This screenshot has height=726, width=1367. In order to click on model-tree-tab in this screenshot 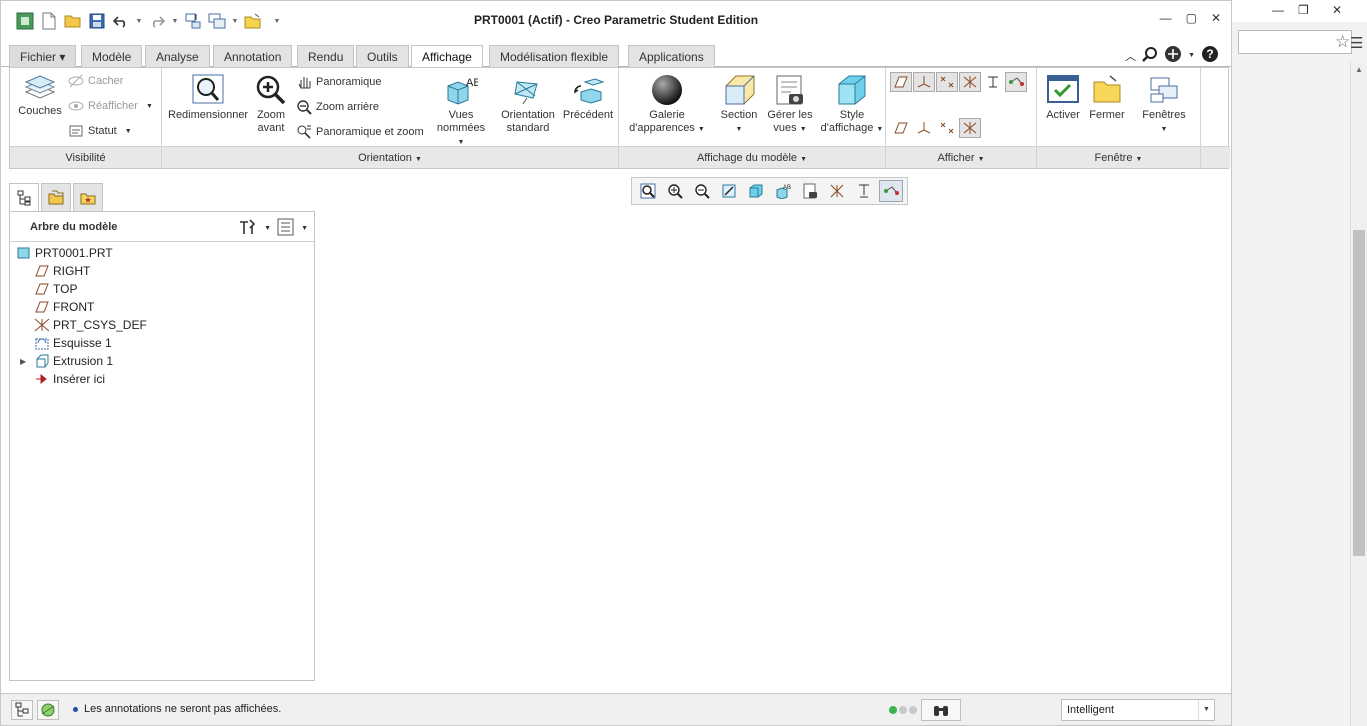, I will do `click(24, 197)`.